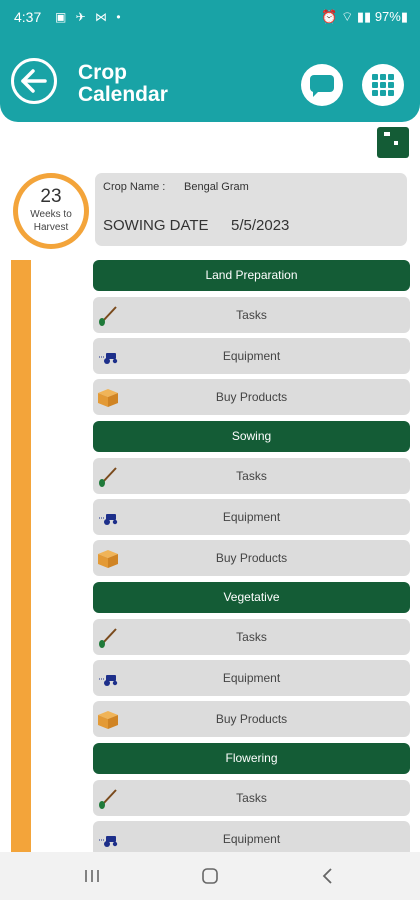  What do you see at coordinates (364, 16) in the screenshot?
I see `status-indicators: ⏰ ⌔ ▮▮ 97%▮` at bounding box center [364, 16].